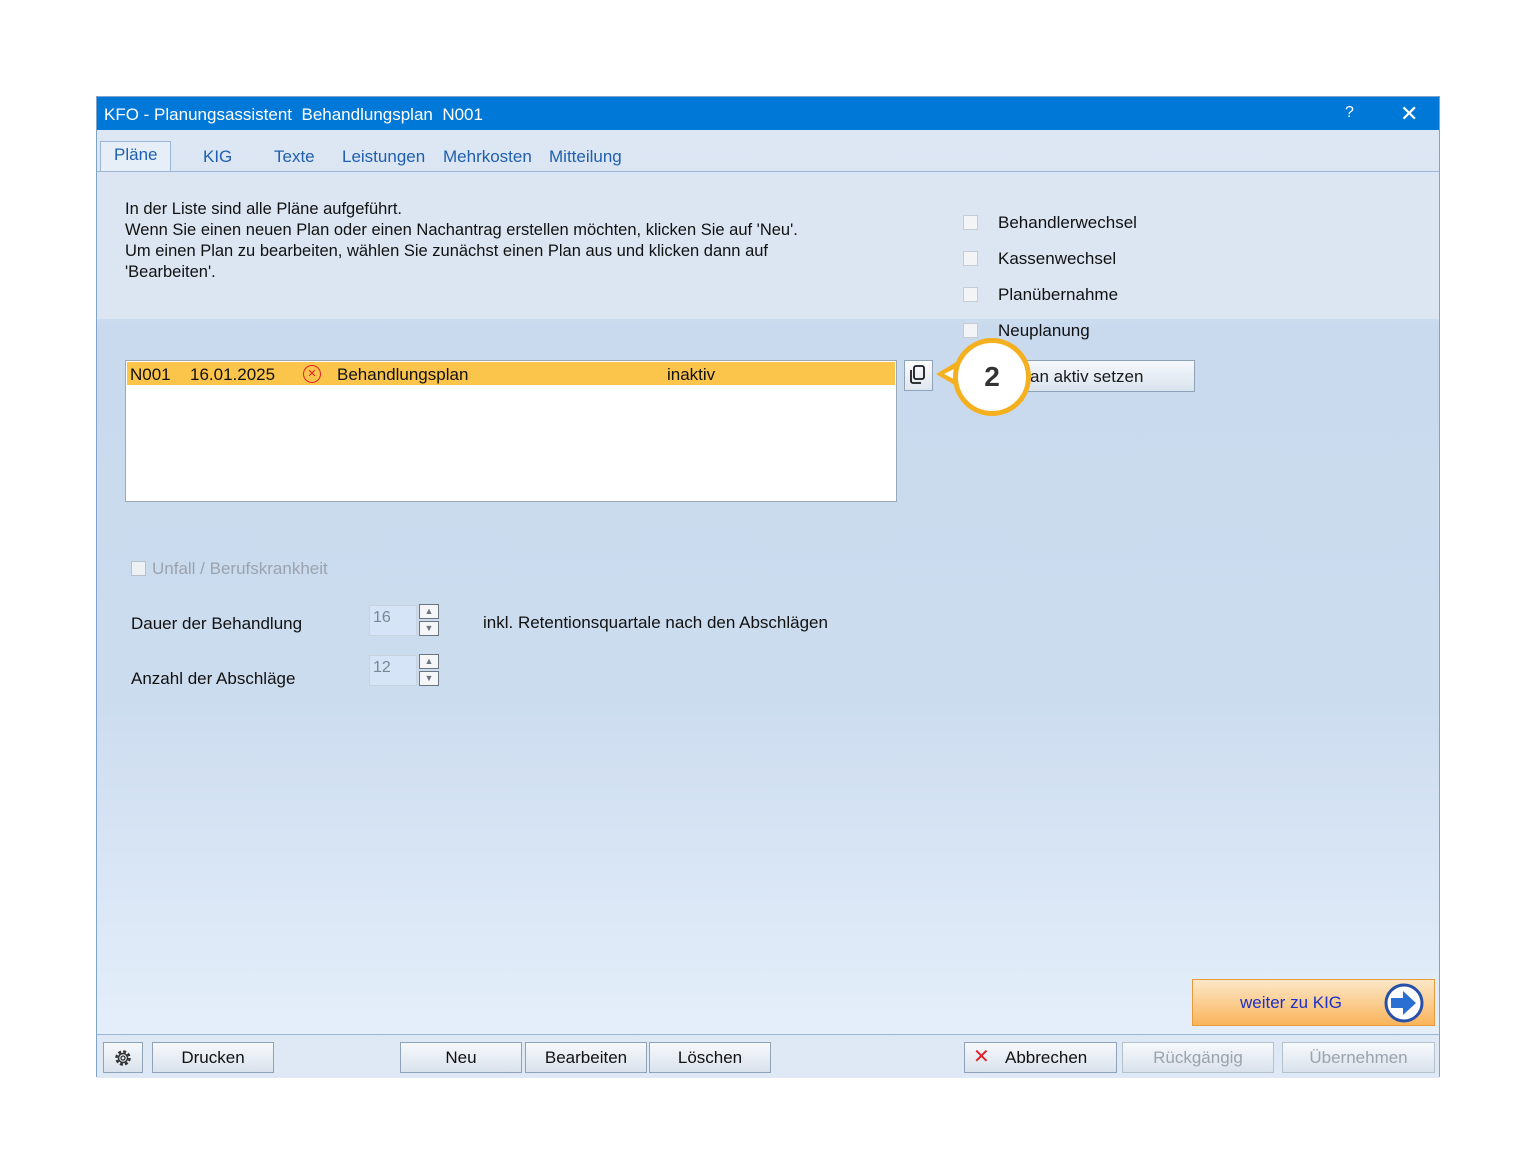  What do you see at coordinates (138, 568) in the screenshot?
I see `unfall-checkbox` at bounding box center [138, 568].